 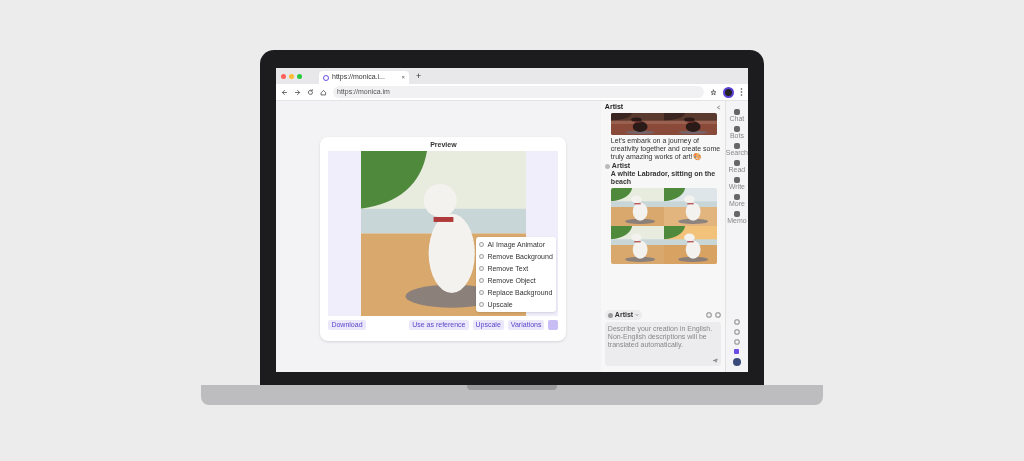 I want to click on share-icon, so click(x=718, y=107).